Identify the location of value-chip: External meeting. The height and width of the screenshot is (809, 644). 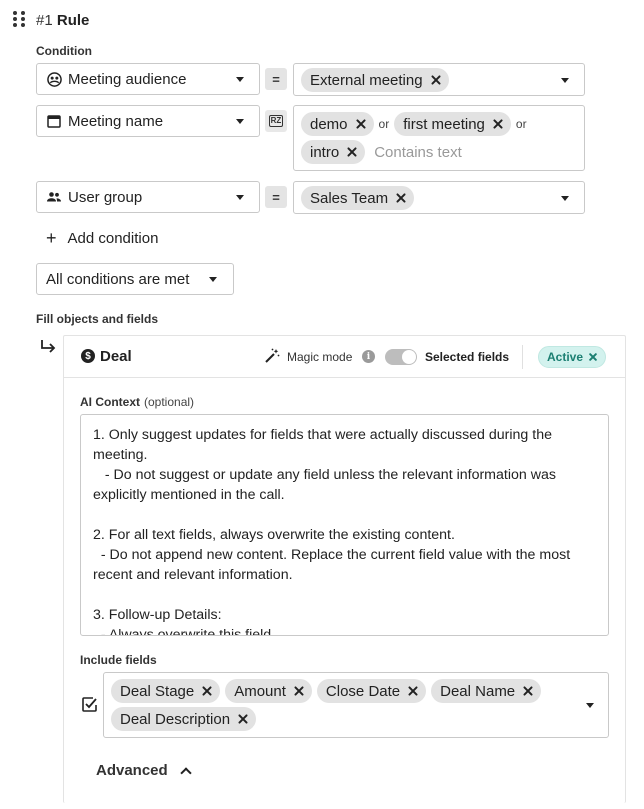
(375, 80).